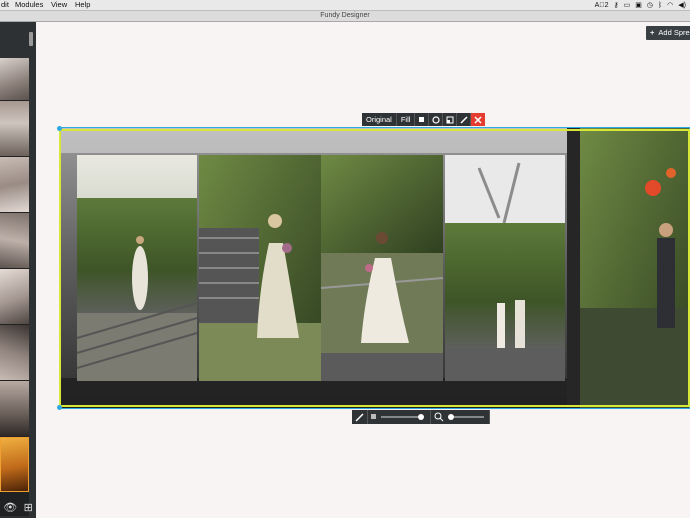  I want to click on system-tray: A⃞2 ⚷ ▭ ▣ ◷ ᛒ ◠ ◀), so click(640, 5).